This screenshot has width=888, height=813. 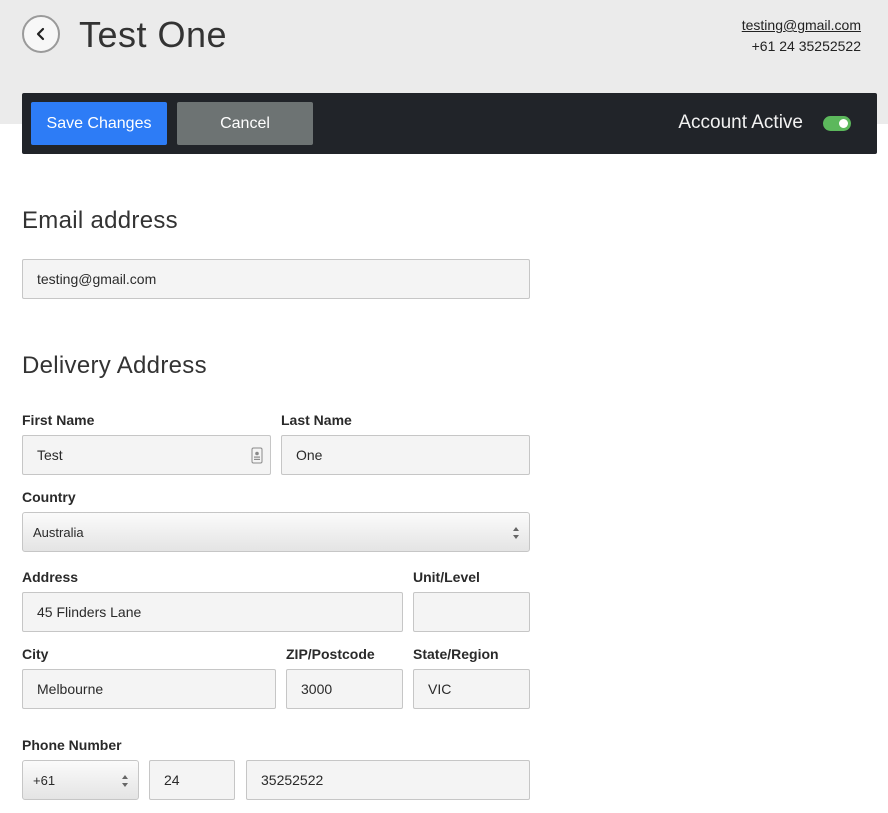 I want to click on delivery-section-title: Delivery Address, so click(x=114, y=365).